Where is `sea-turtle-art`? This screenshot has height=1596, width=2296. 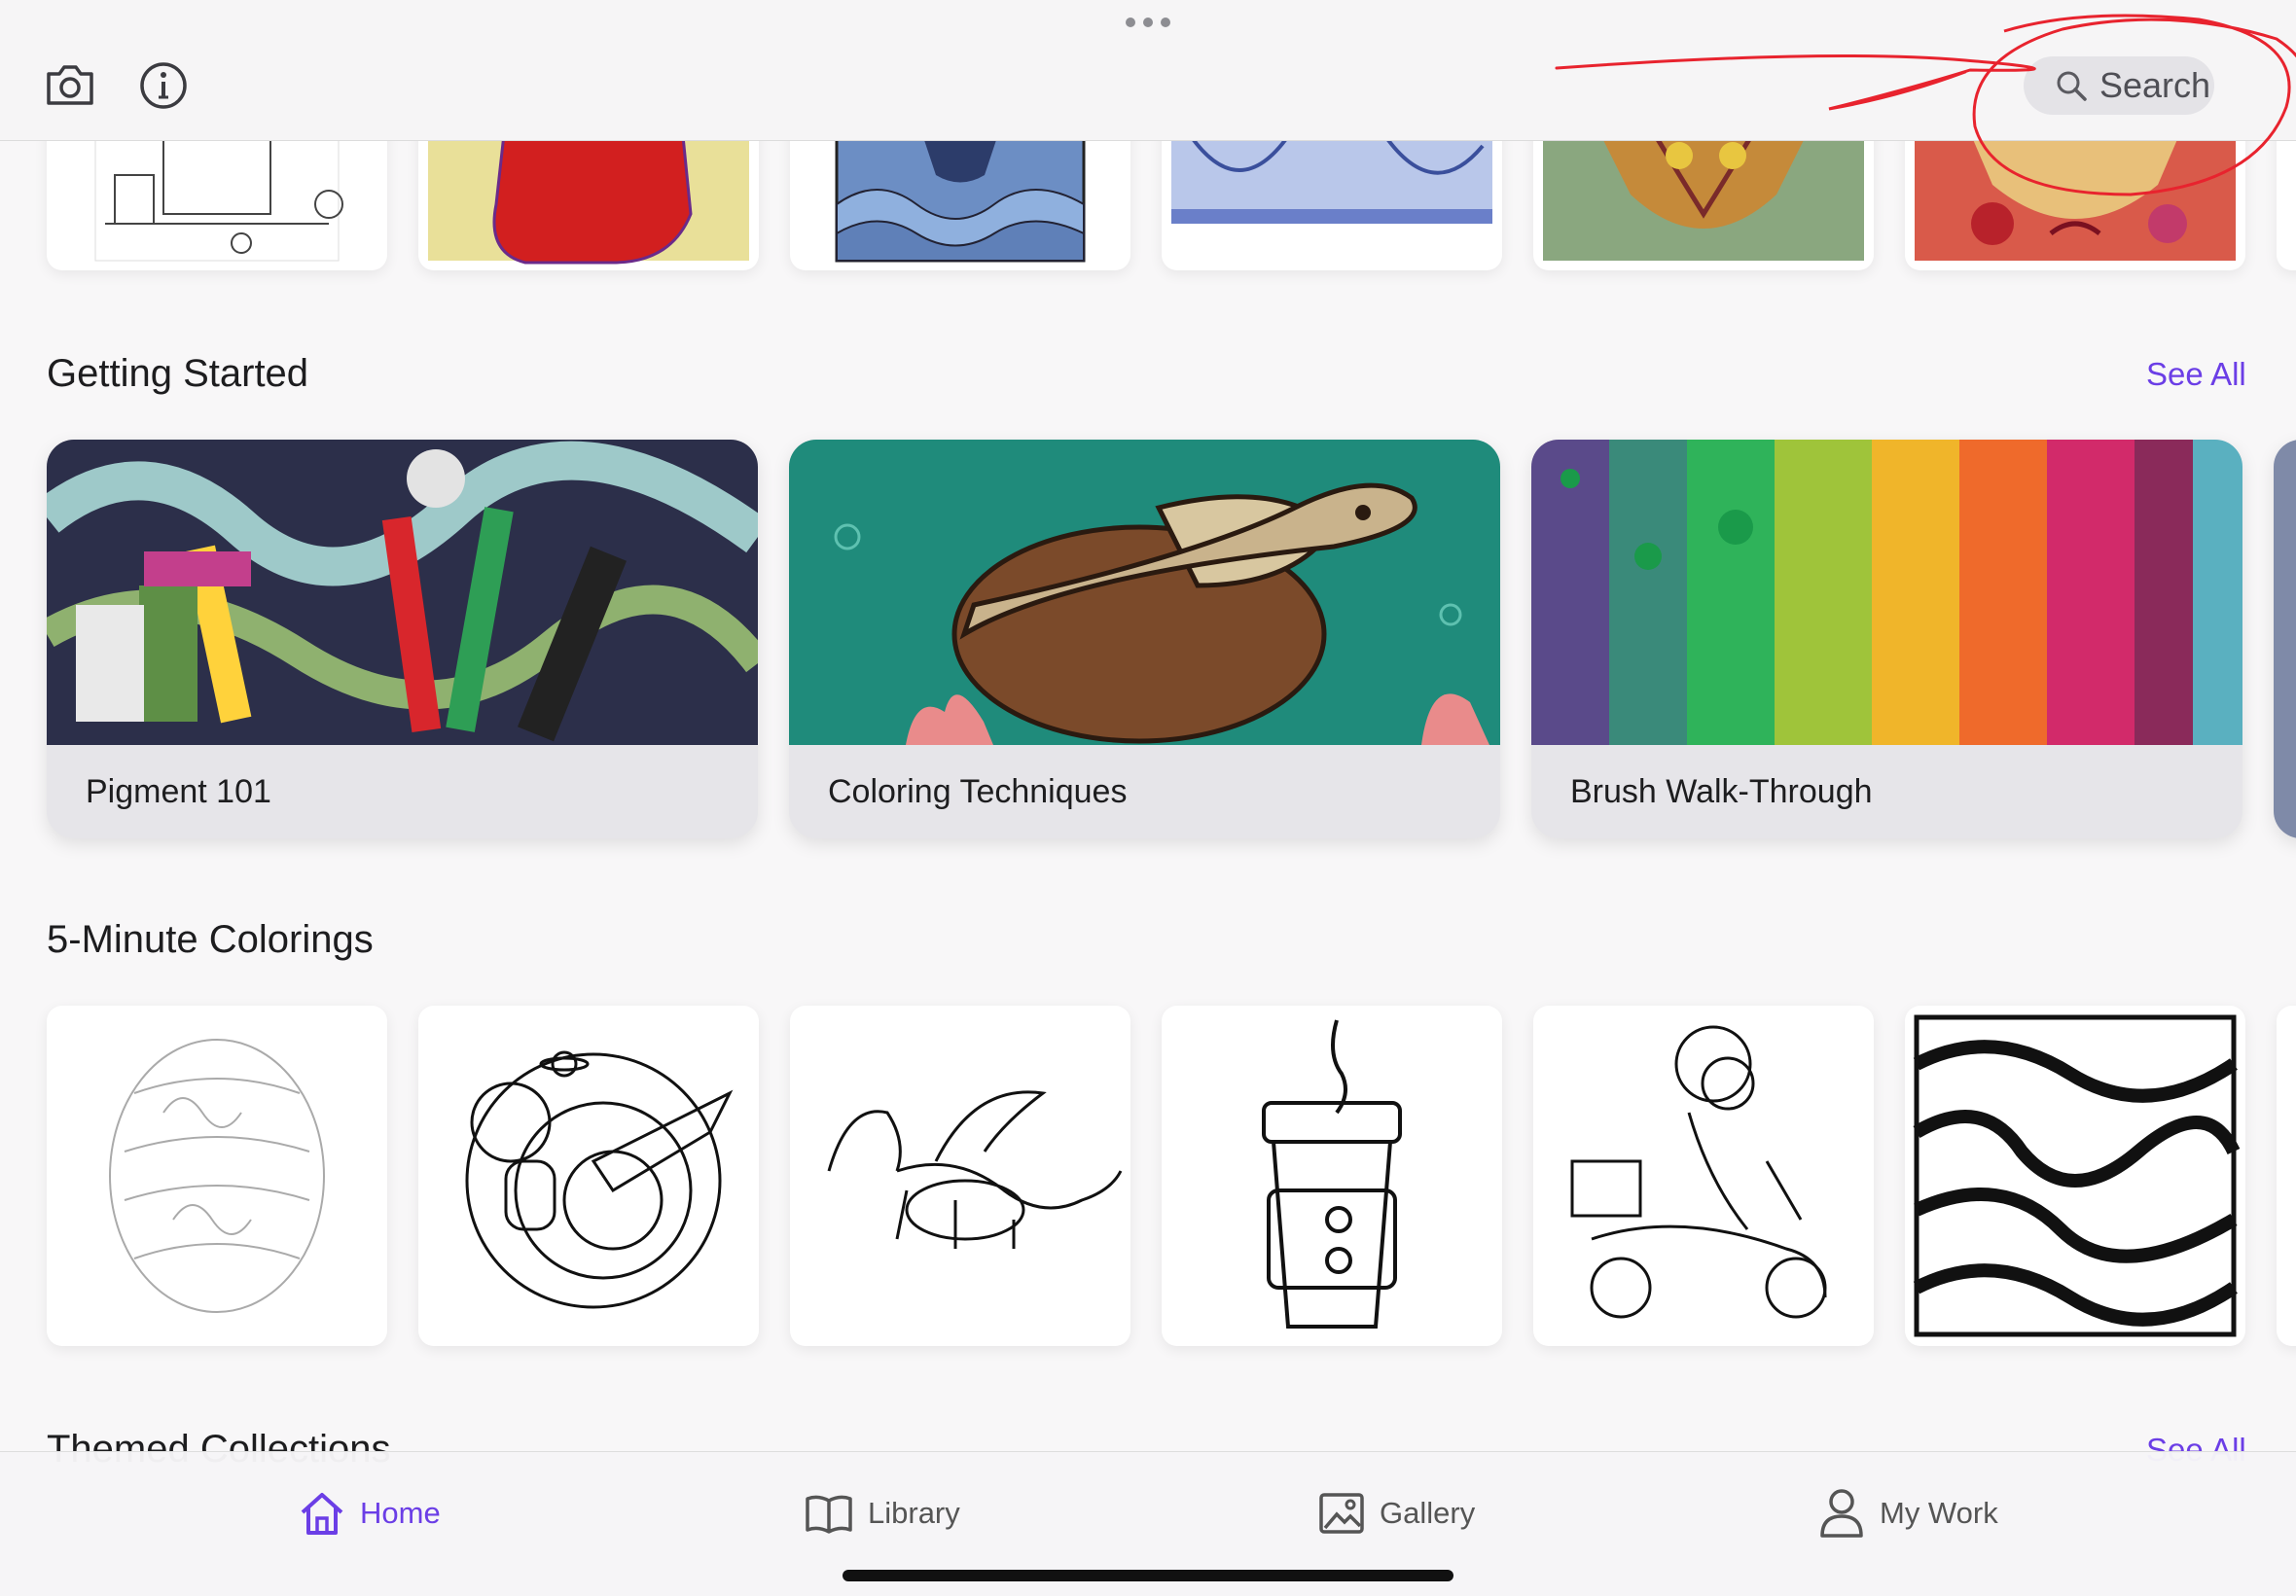 sea-turtle-art is located at coordinates (1144, 593).